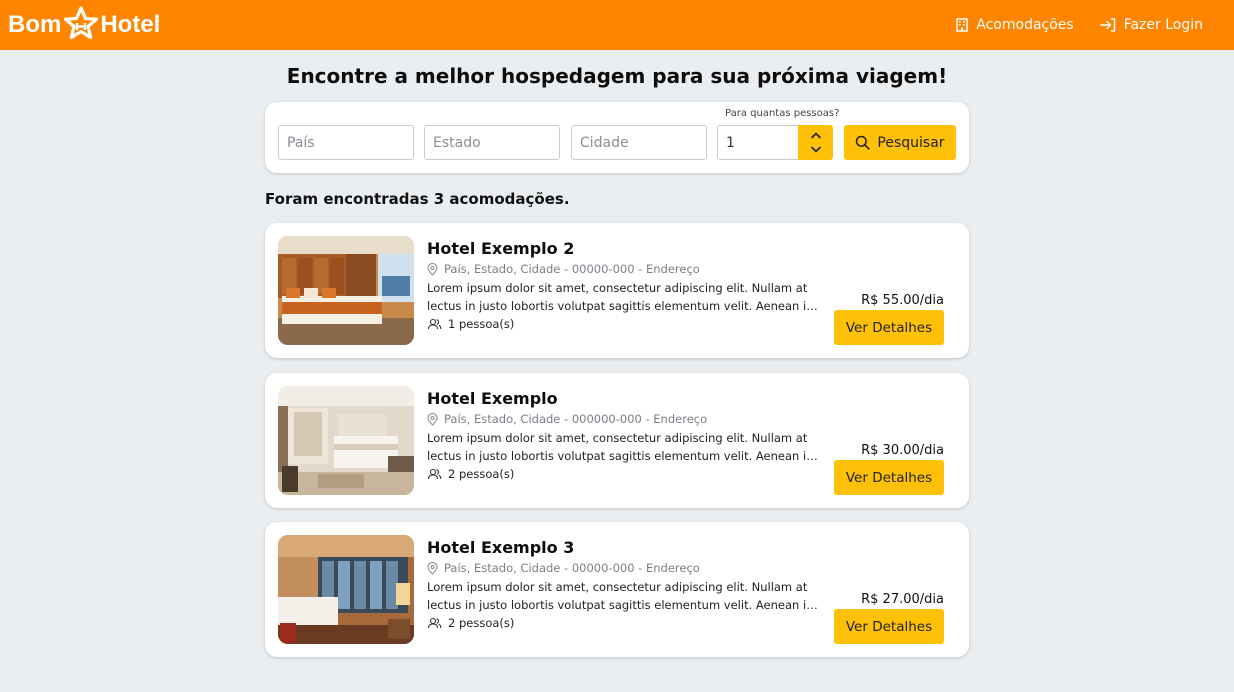 The height and width of the screenshot is (692, 1234). I want to click on nav-acomodacoes-label: Acomodações, so click(1025, 25).